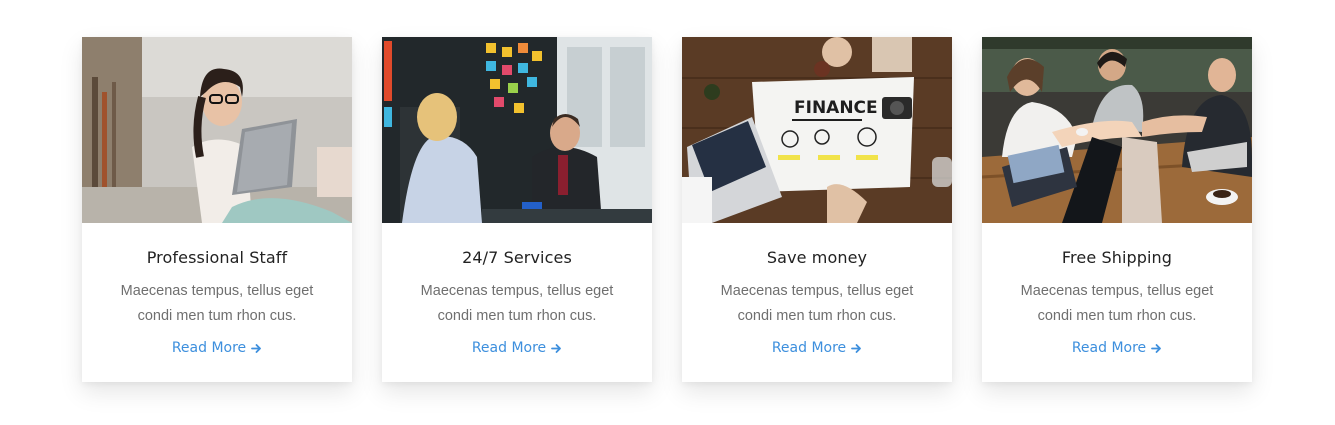 This screenshot has width=1335, height=425. I want to click on card-title: Save money, so click(817, 257).